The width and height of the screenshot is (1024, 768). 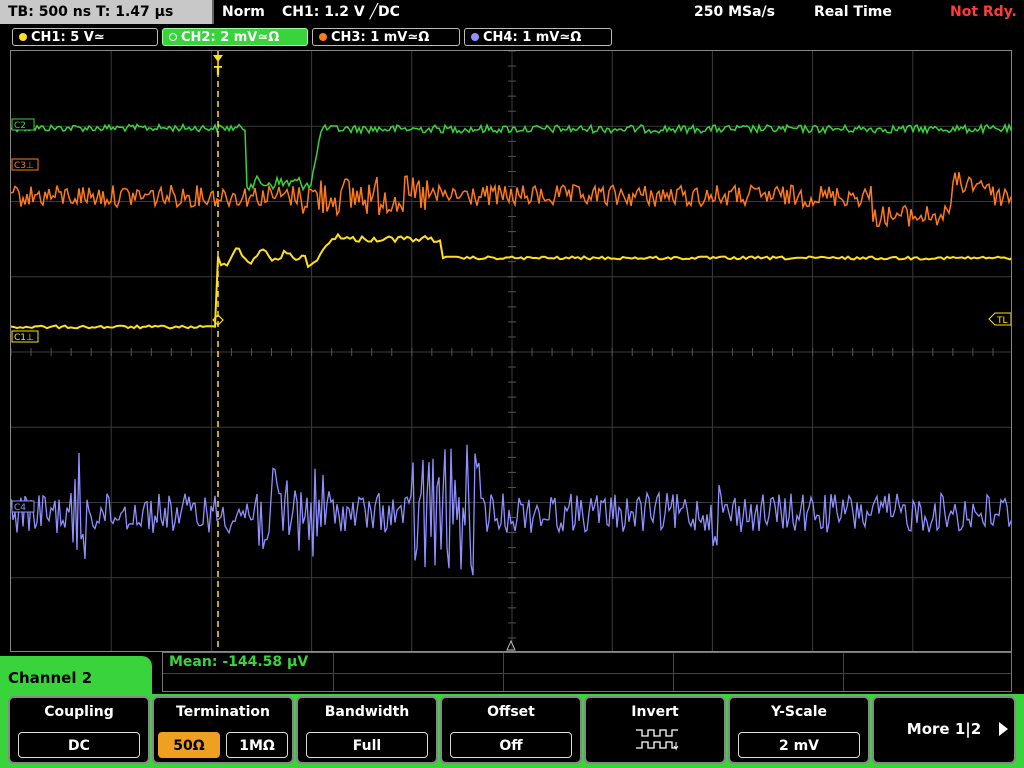 I want to click on measurement-bar: Mean: -144.58 µV, so click(x=587, y=672).